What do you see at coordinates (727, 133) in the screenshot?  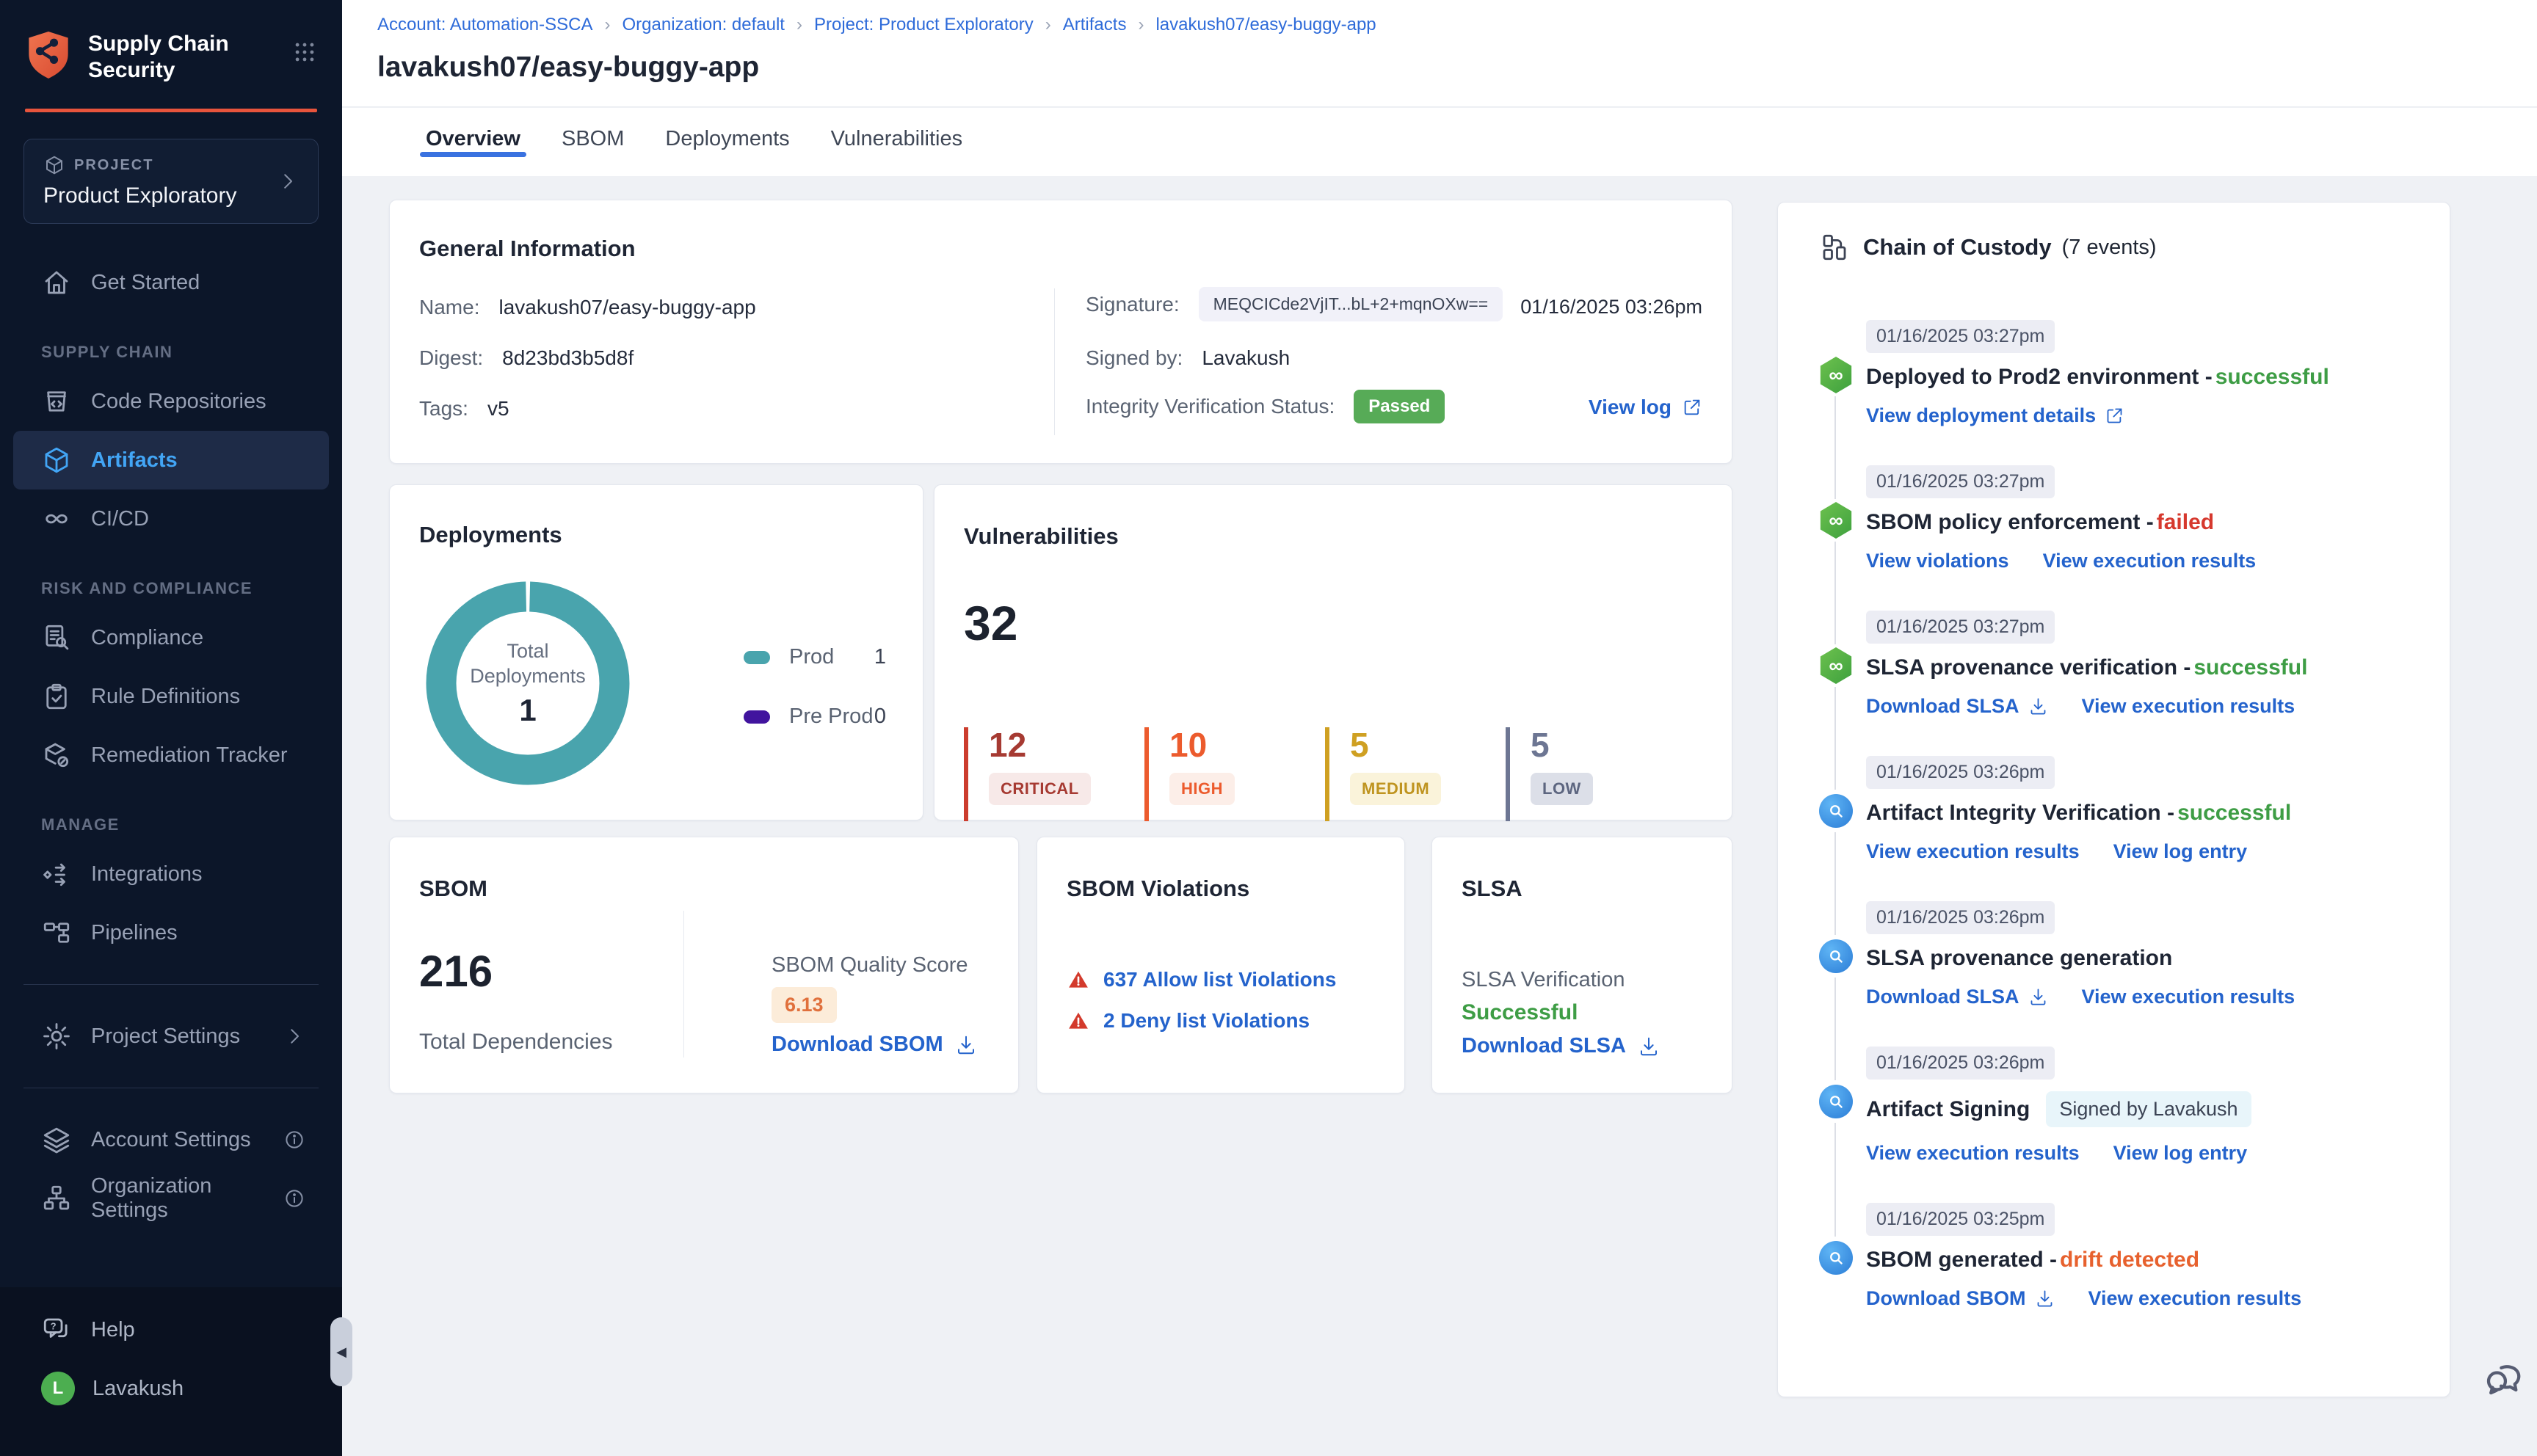 I see `tab-deployments: Deployments` at bounding box center [727, 133].